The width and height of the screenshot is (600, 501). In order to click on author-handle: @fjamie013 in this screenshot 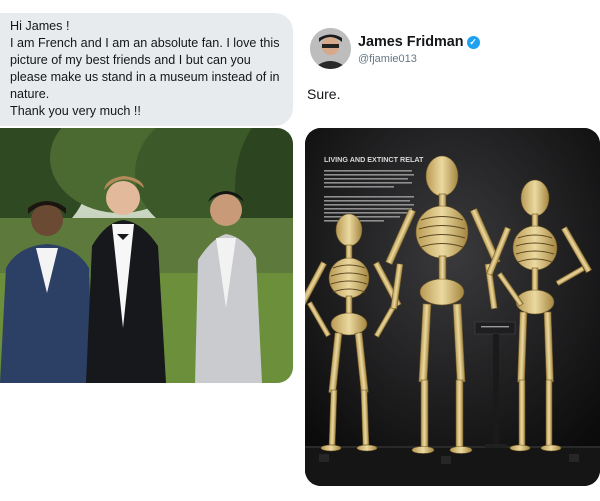, I will do `click(387, 59)`.